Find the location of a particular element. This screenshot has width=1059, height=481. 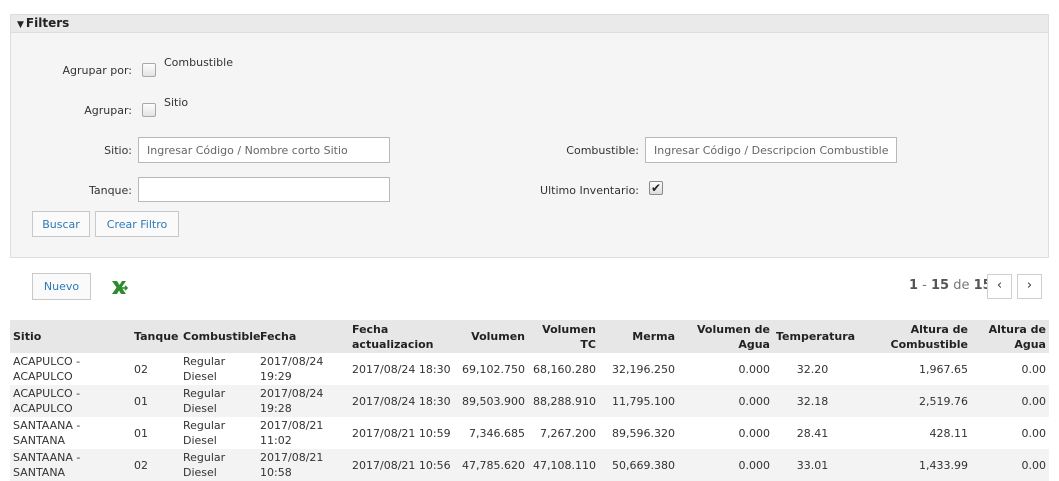

cell-temperatura: 33.01 is located at coordinates (812, 465).